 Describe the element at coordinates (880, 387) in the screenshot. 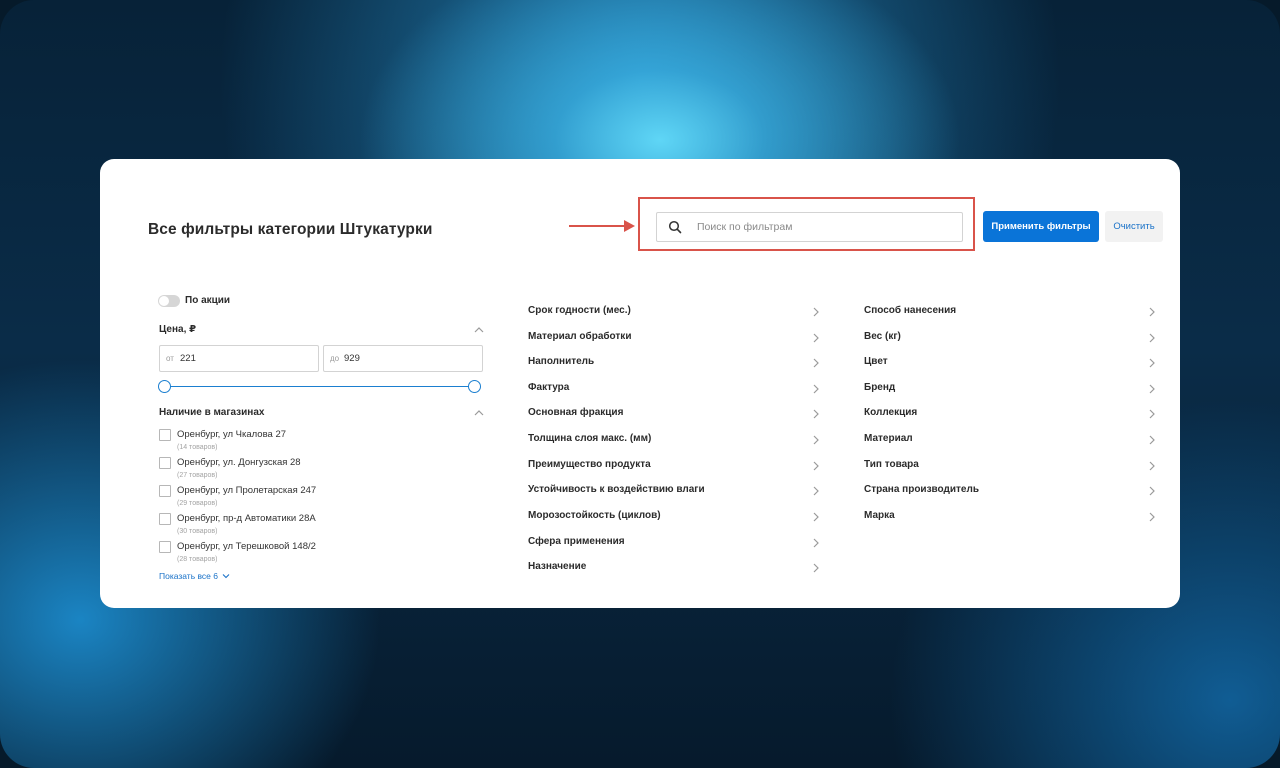

I see `filter-label: Бренд` at that location.